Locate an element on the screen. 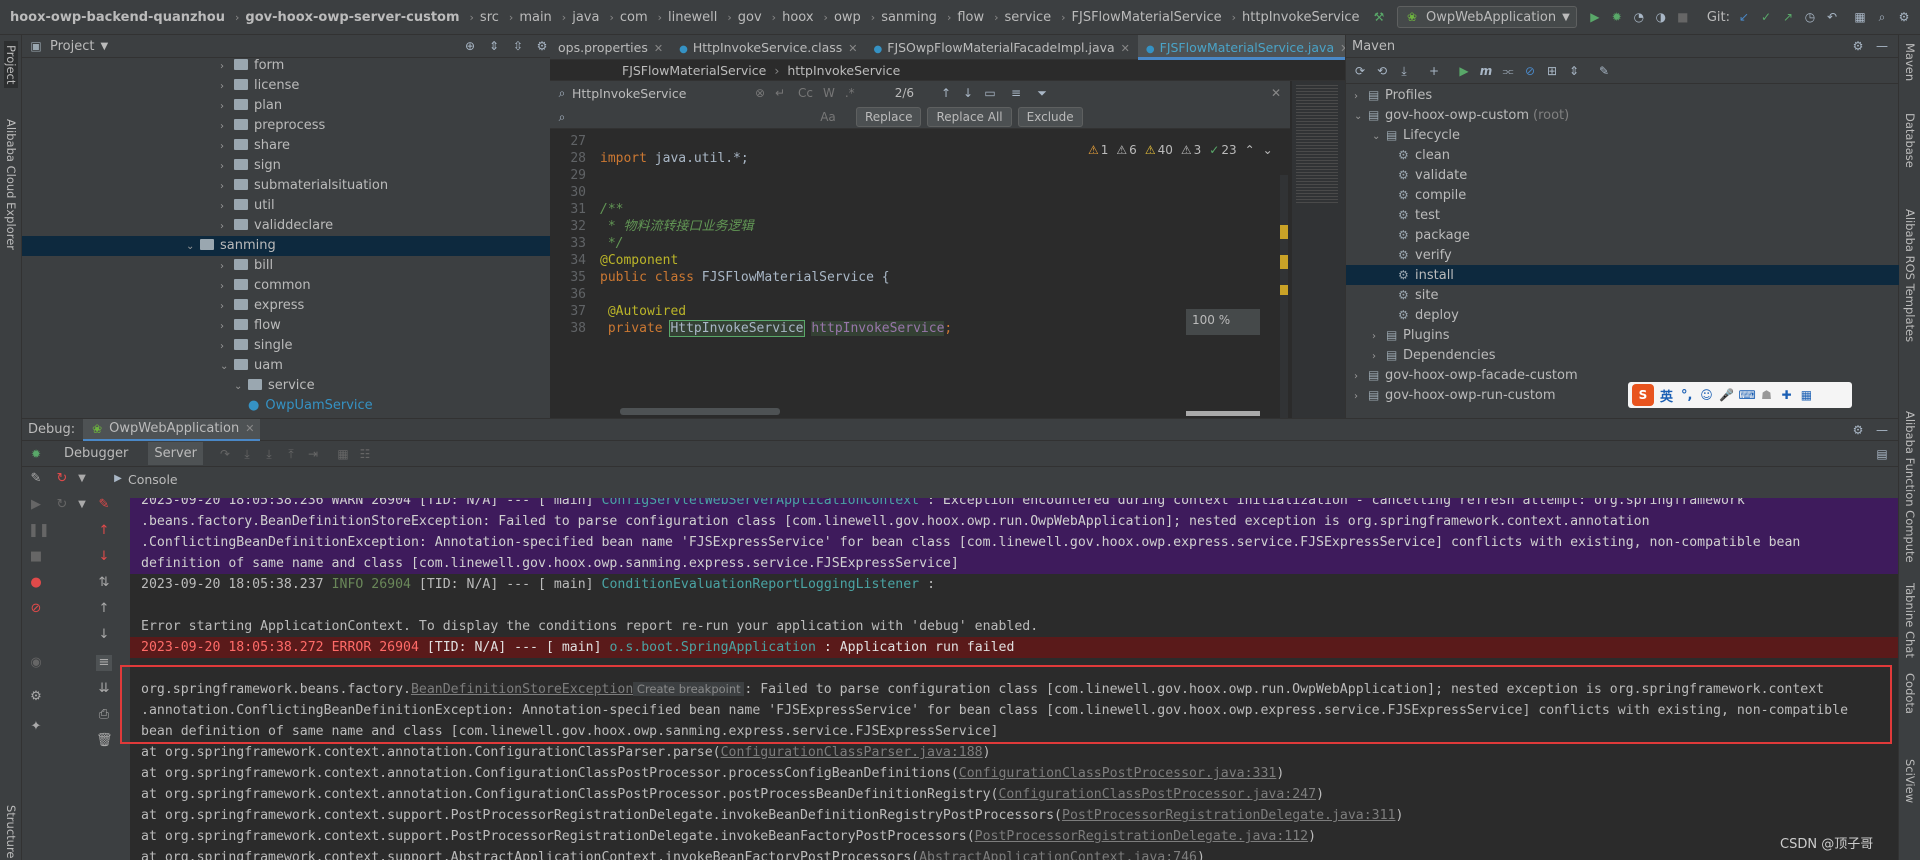  sciview-tool-tab: SciView is located at coordinates (1910, 781).